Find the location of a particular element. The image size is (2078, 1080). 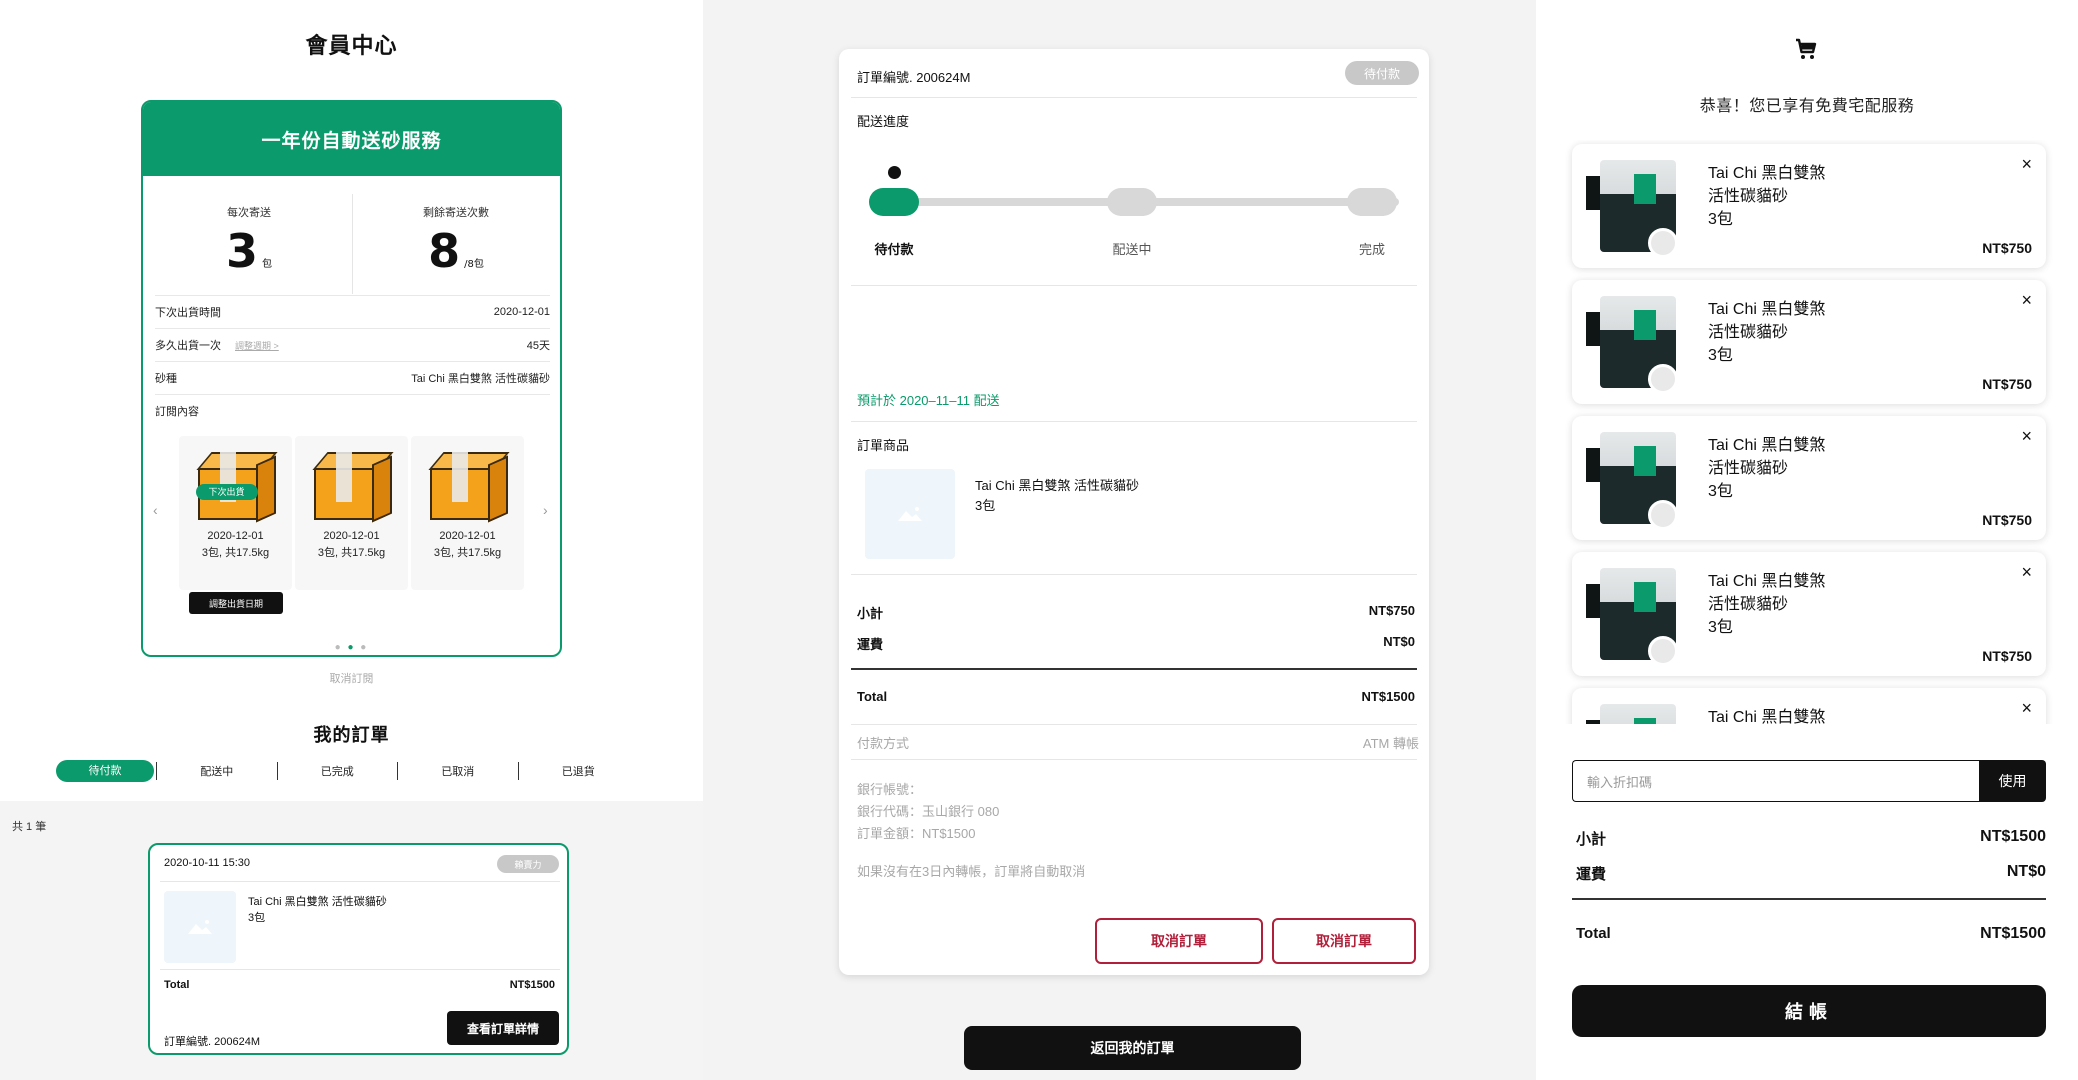

stat-divider is located at coordinates (352, 244).